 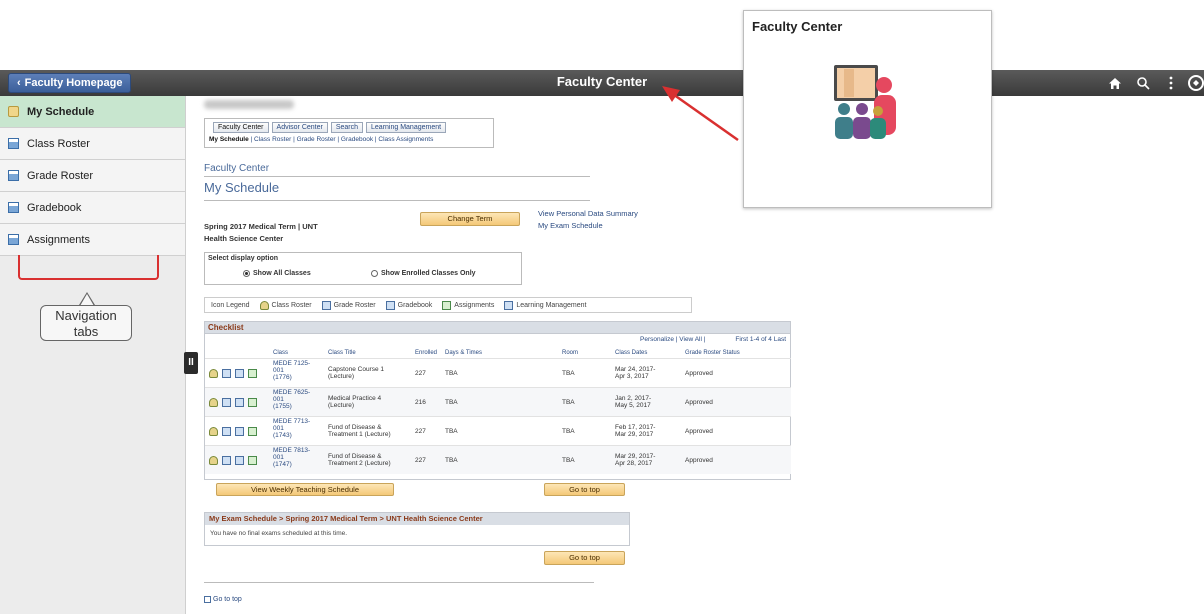 I want to click on link-class-assignments: Class Assignments, so click(x=405, y=139).